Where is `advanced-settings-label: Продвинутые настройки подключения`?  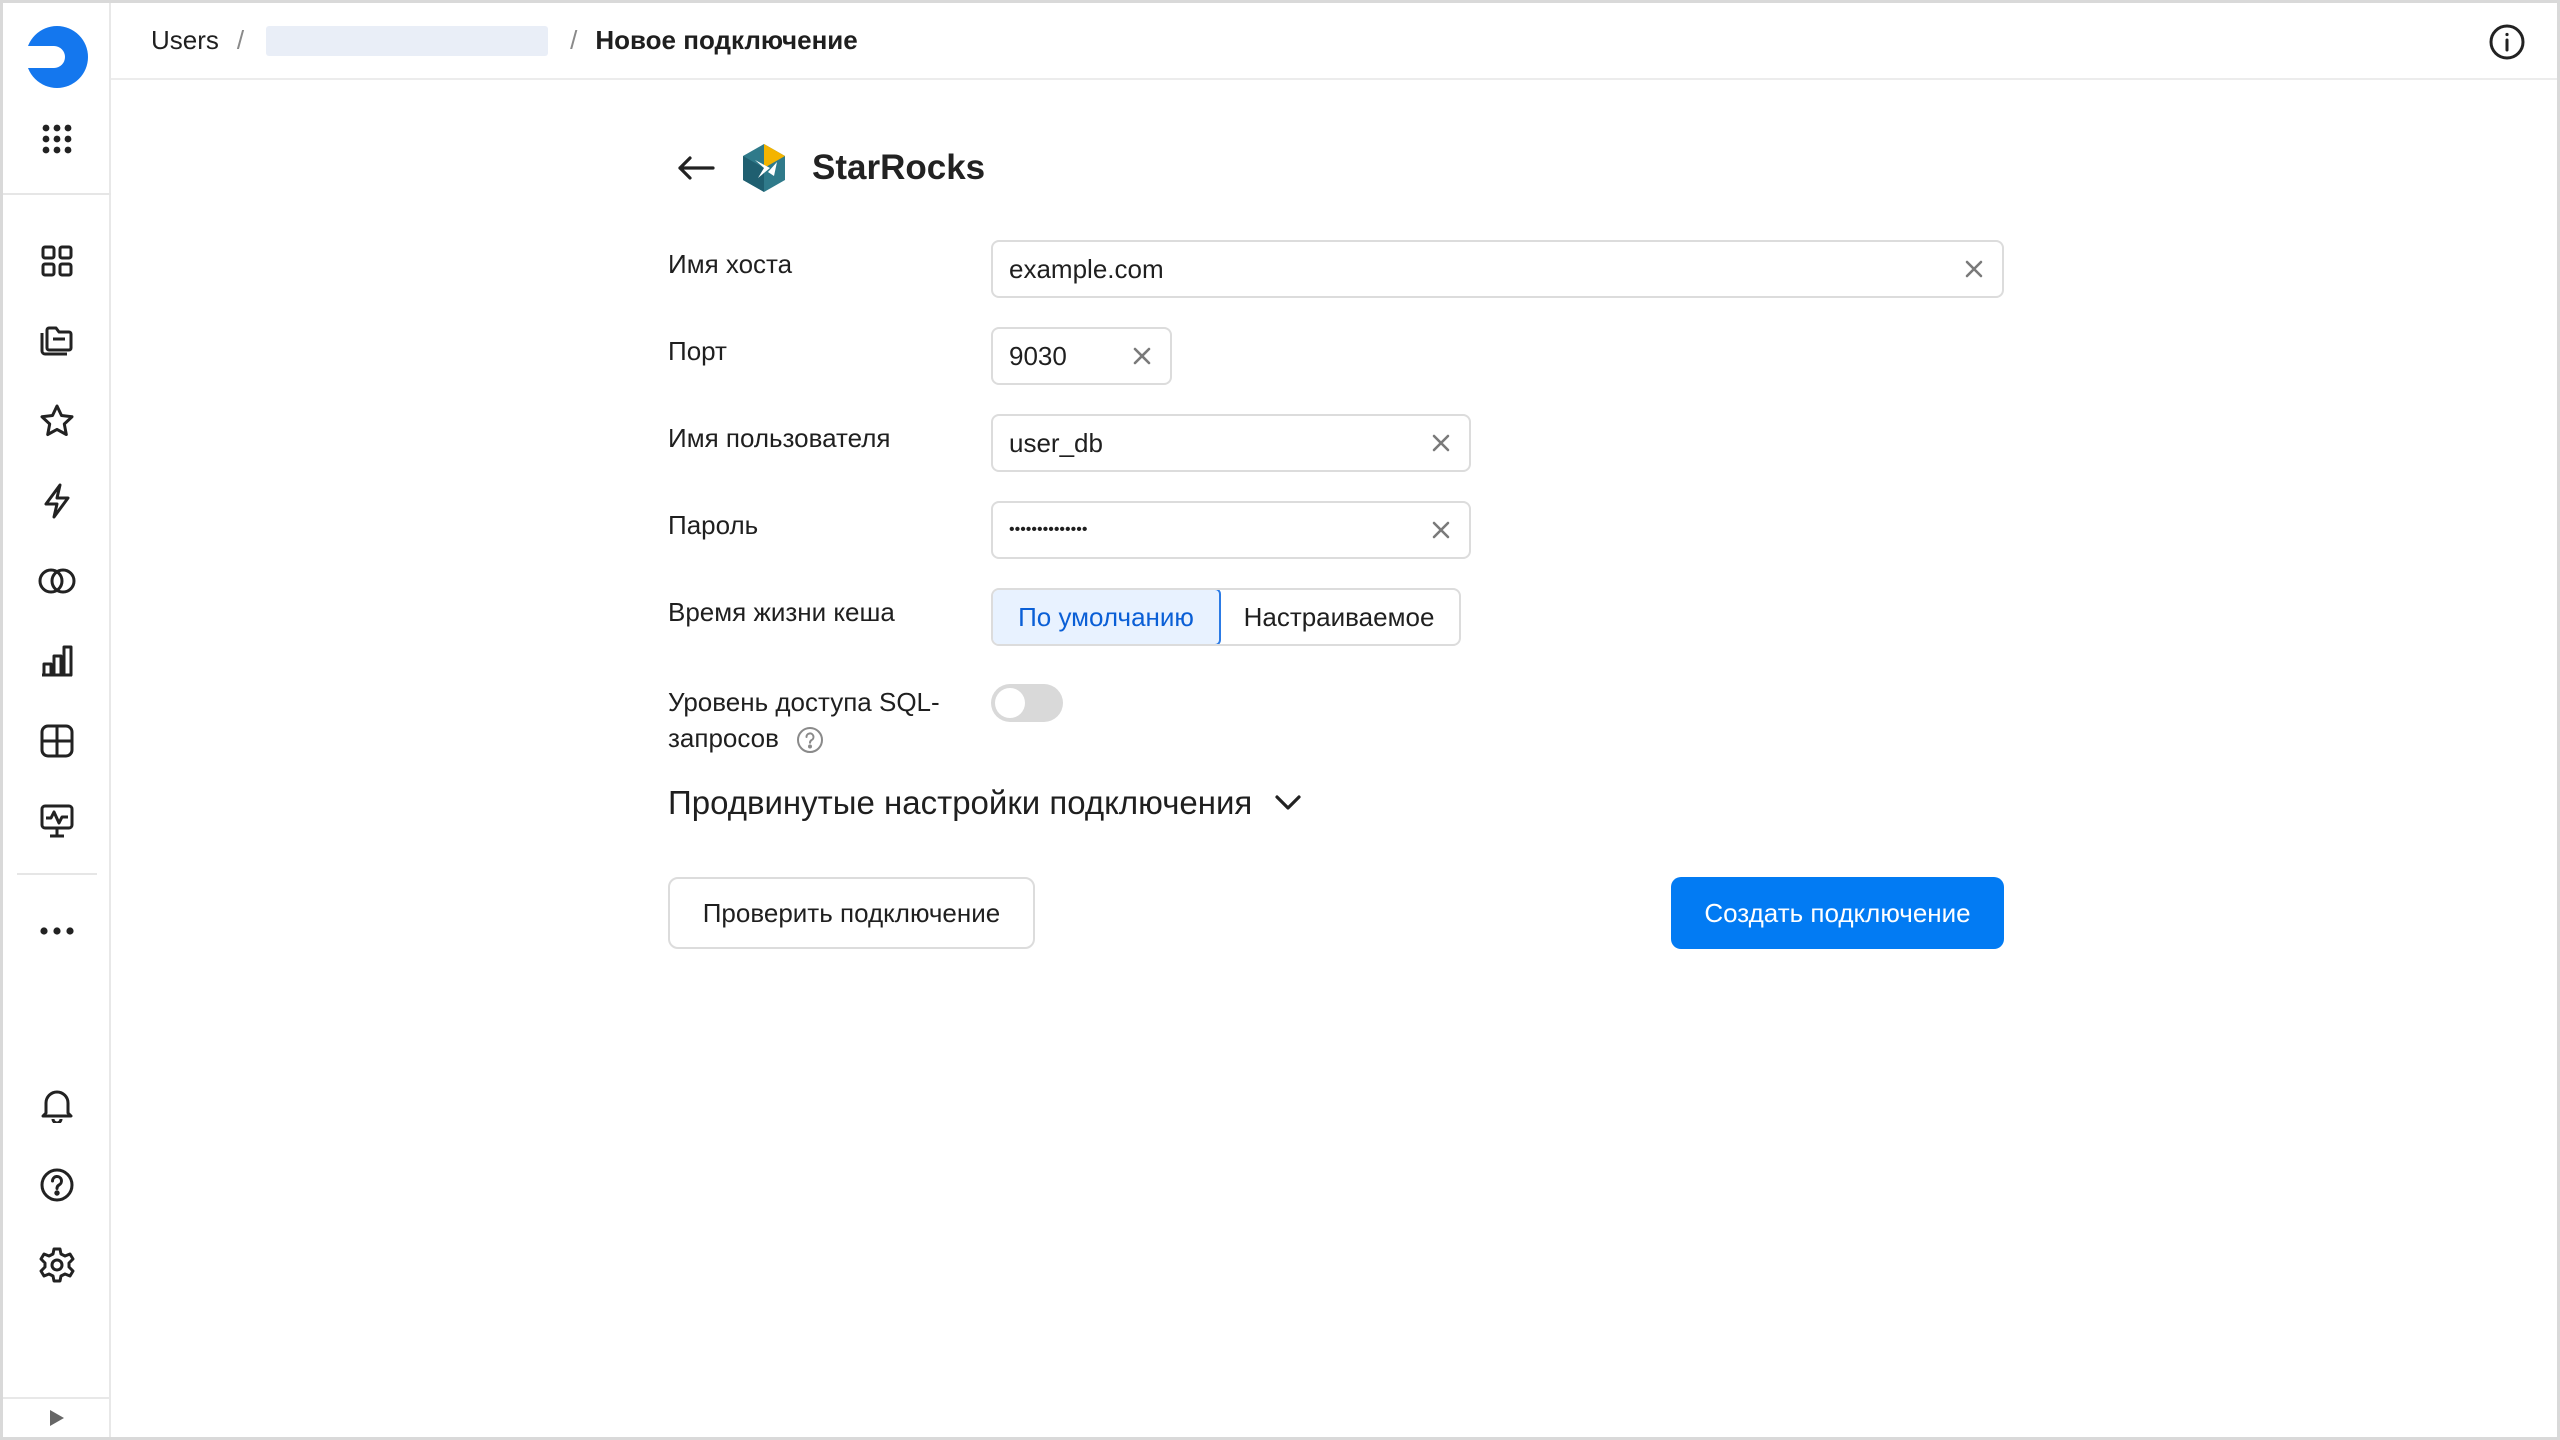 advanced-settings-label: Продвинутые настройки подключения is located at coordinates (960, 802).